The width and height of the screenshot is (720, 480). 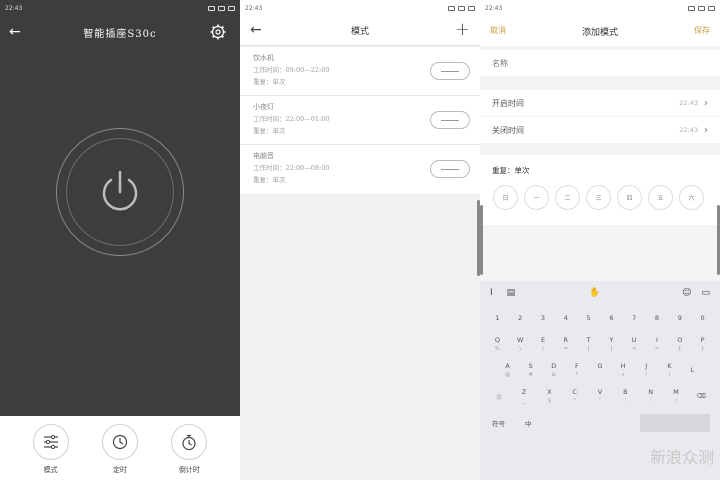 I want to click on emoji-icon: ☺, so click(x=686, y=293).